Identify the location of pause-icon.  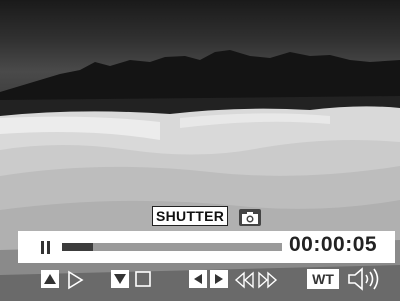
(46, 247).